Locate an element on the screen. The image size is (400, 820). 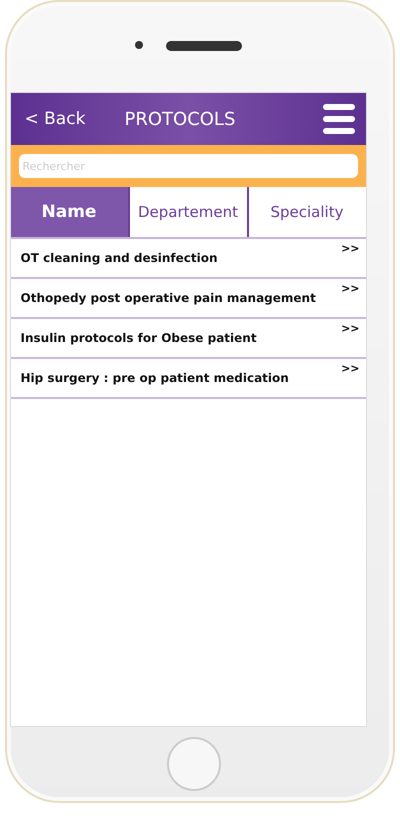
protocol-title: Othopedy post operative pain management is located at coordinates (168, 298).